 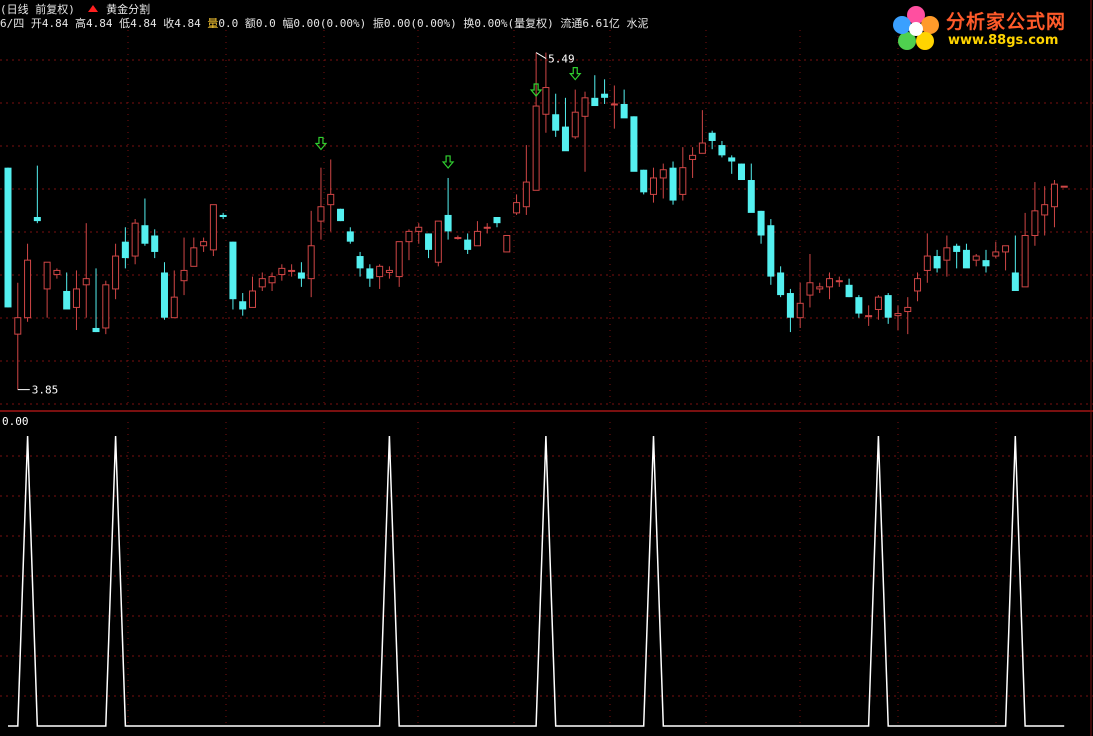 What do you see at coordinates (209, 23) in the screenshot?
I see `quote-key: 量` at bounding box center [209, 23].